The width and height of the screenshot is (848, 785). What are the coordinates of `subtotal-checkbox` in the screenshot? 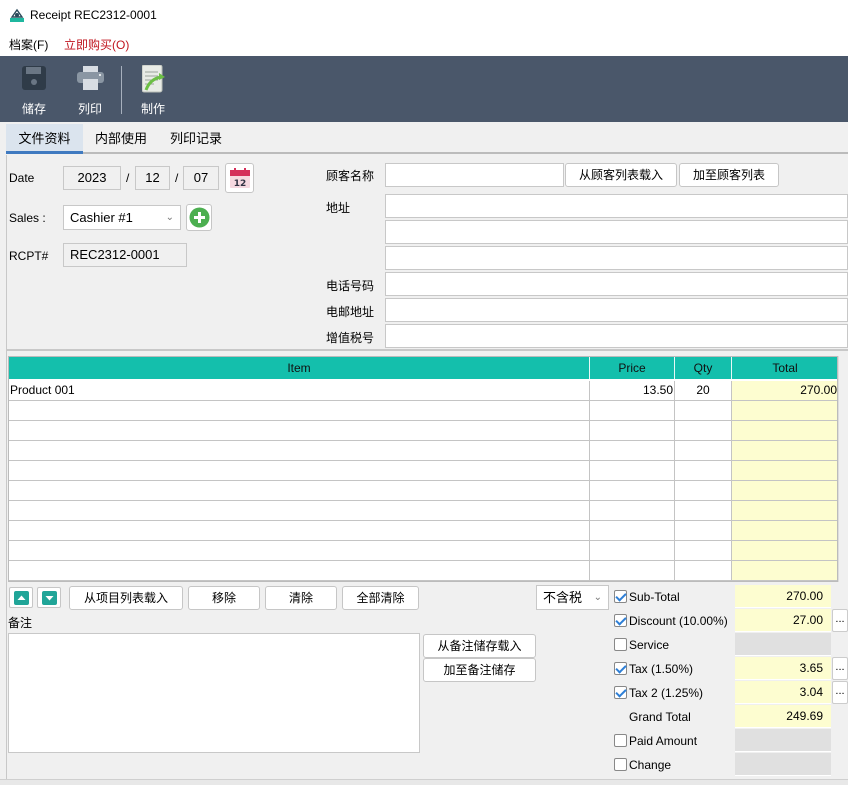 It's located at (620, 596).